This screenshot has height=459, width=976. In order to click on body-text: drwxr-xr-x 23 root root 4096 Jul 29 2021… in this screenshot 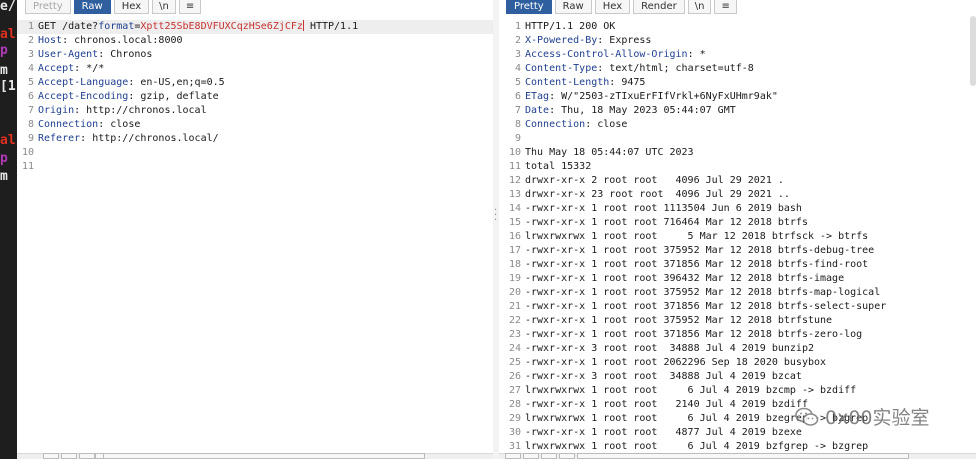, I will do `click(657, 194)`.